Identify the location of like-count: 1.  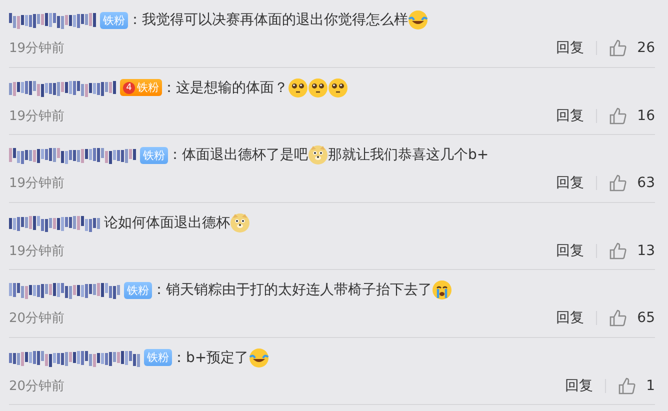
(650, 386).